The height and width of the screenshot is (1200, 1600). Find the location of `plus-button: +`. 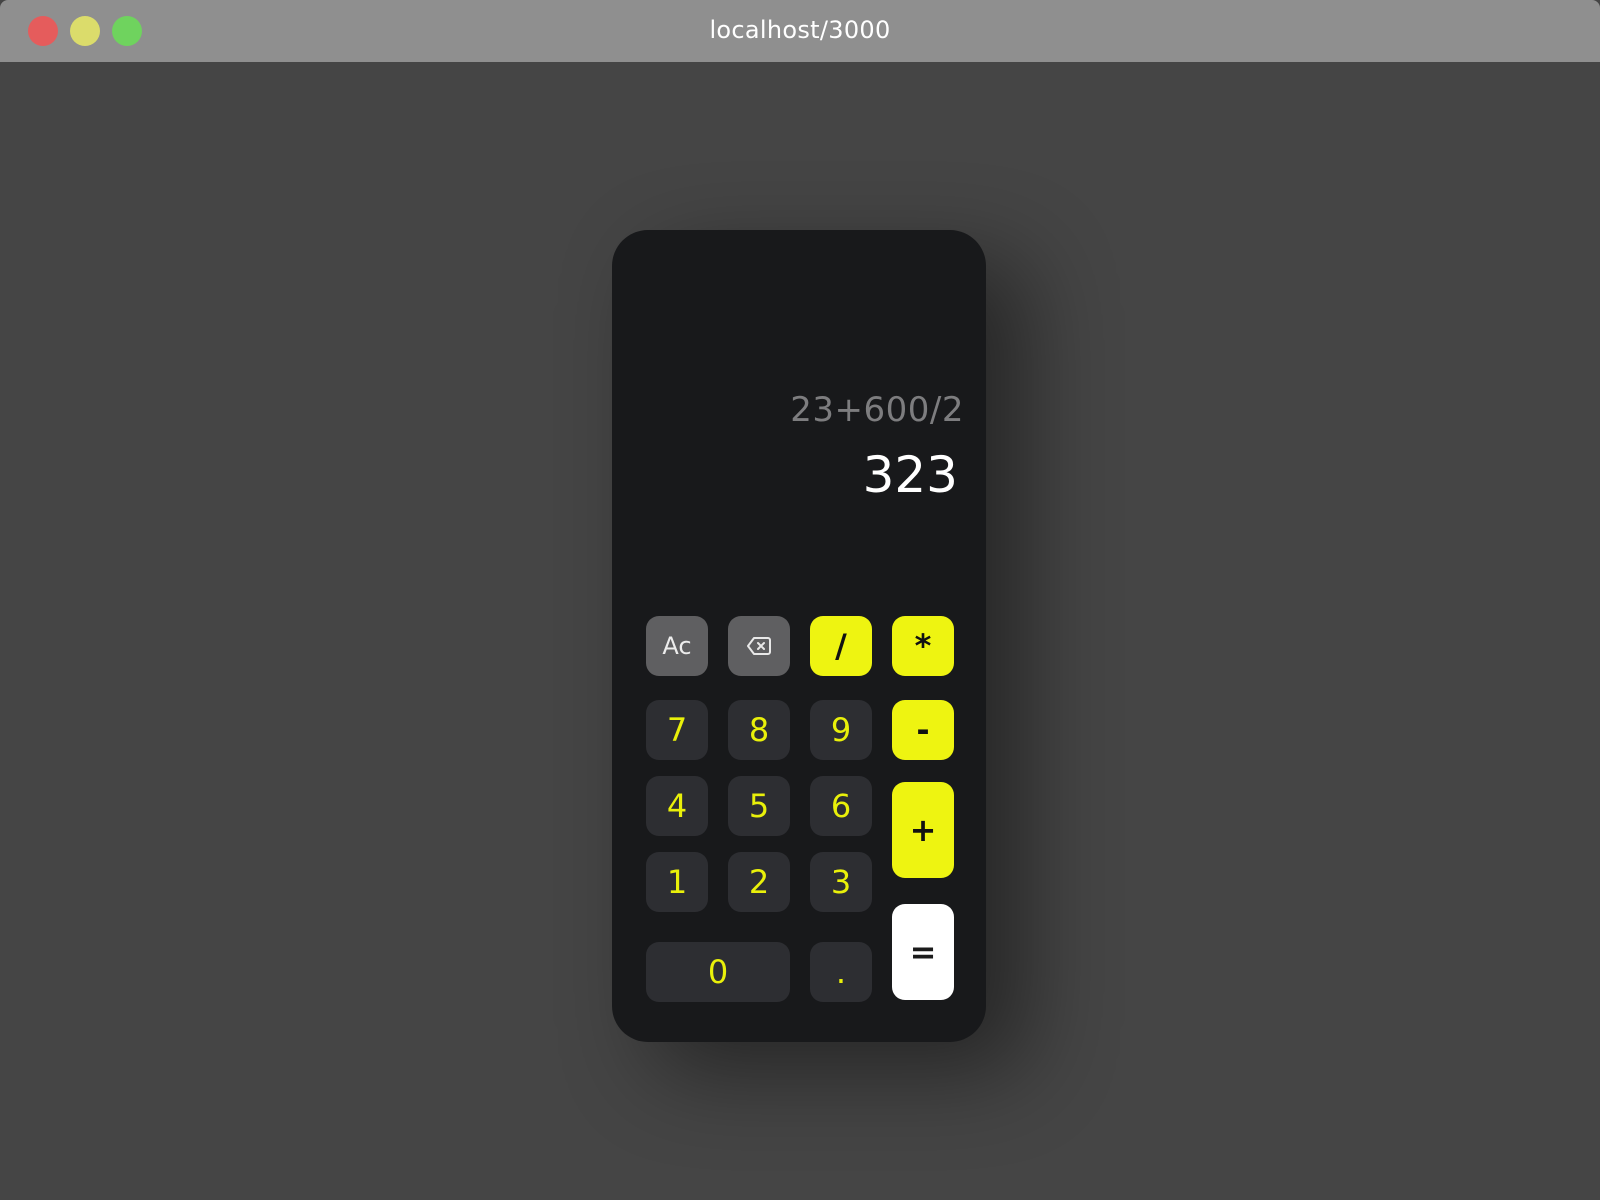

plus-button: + is located at coordinates (923, 830).